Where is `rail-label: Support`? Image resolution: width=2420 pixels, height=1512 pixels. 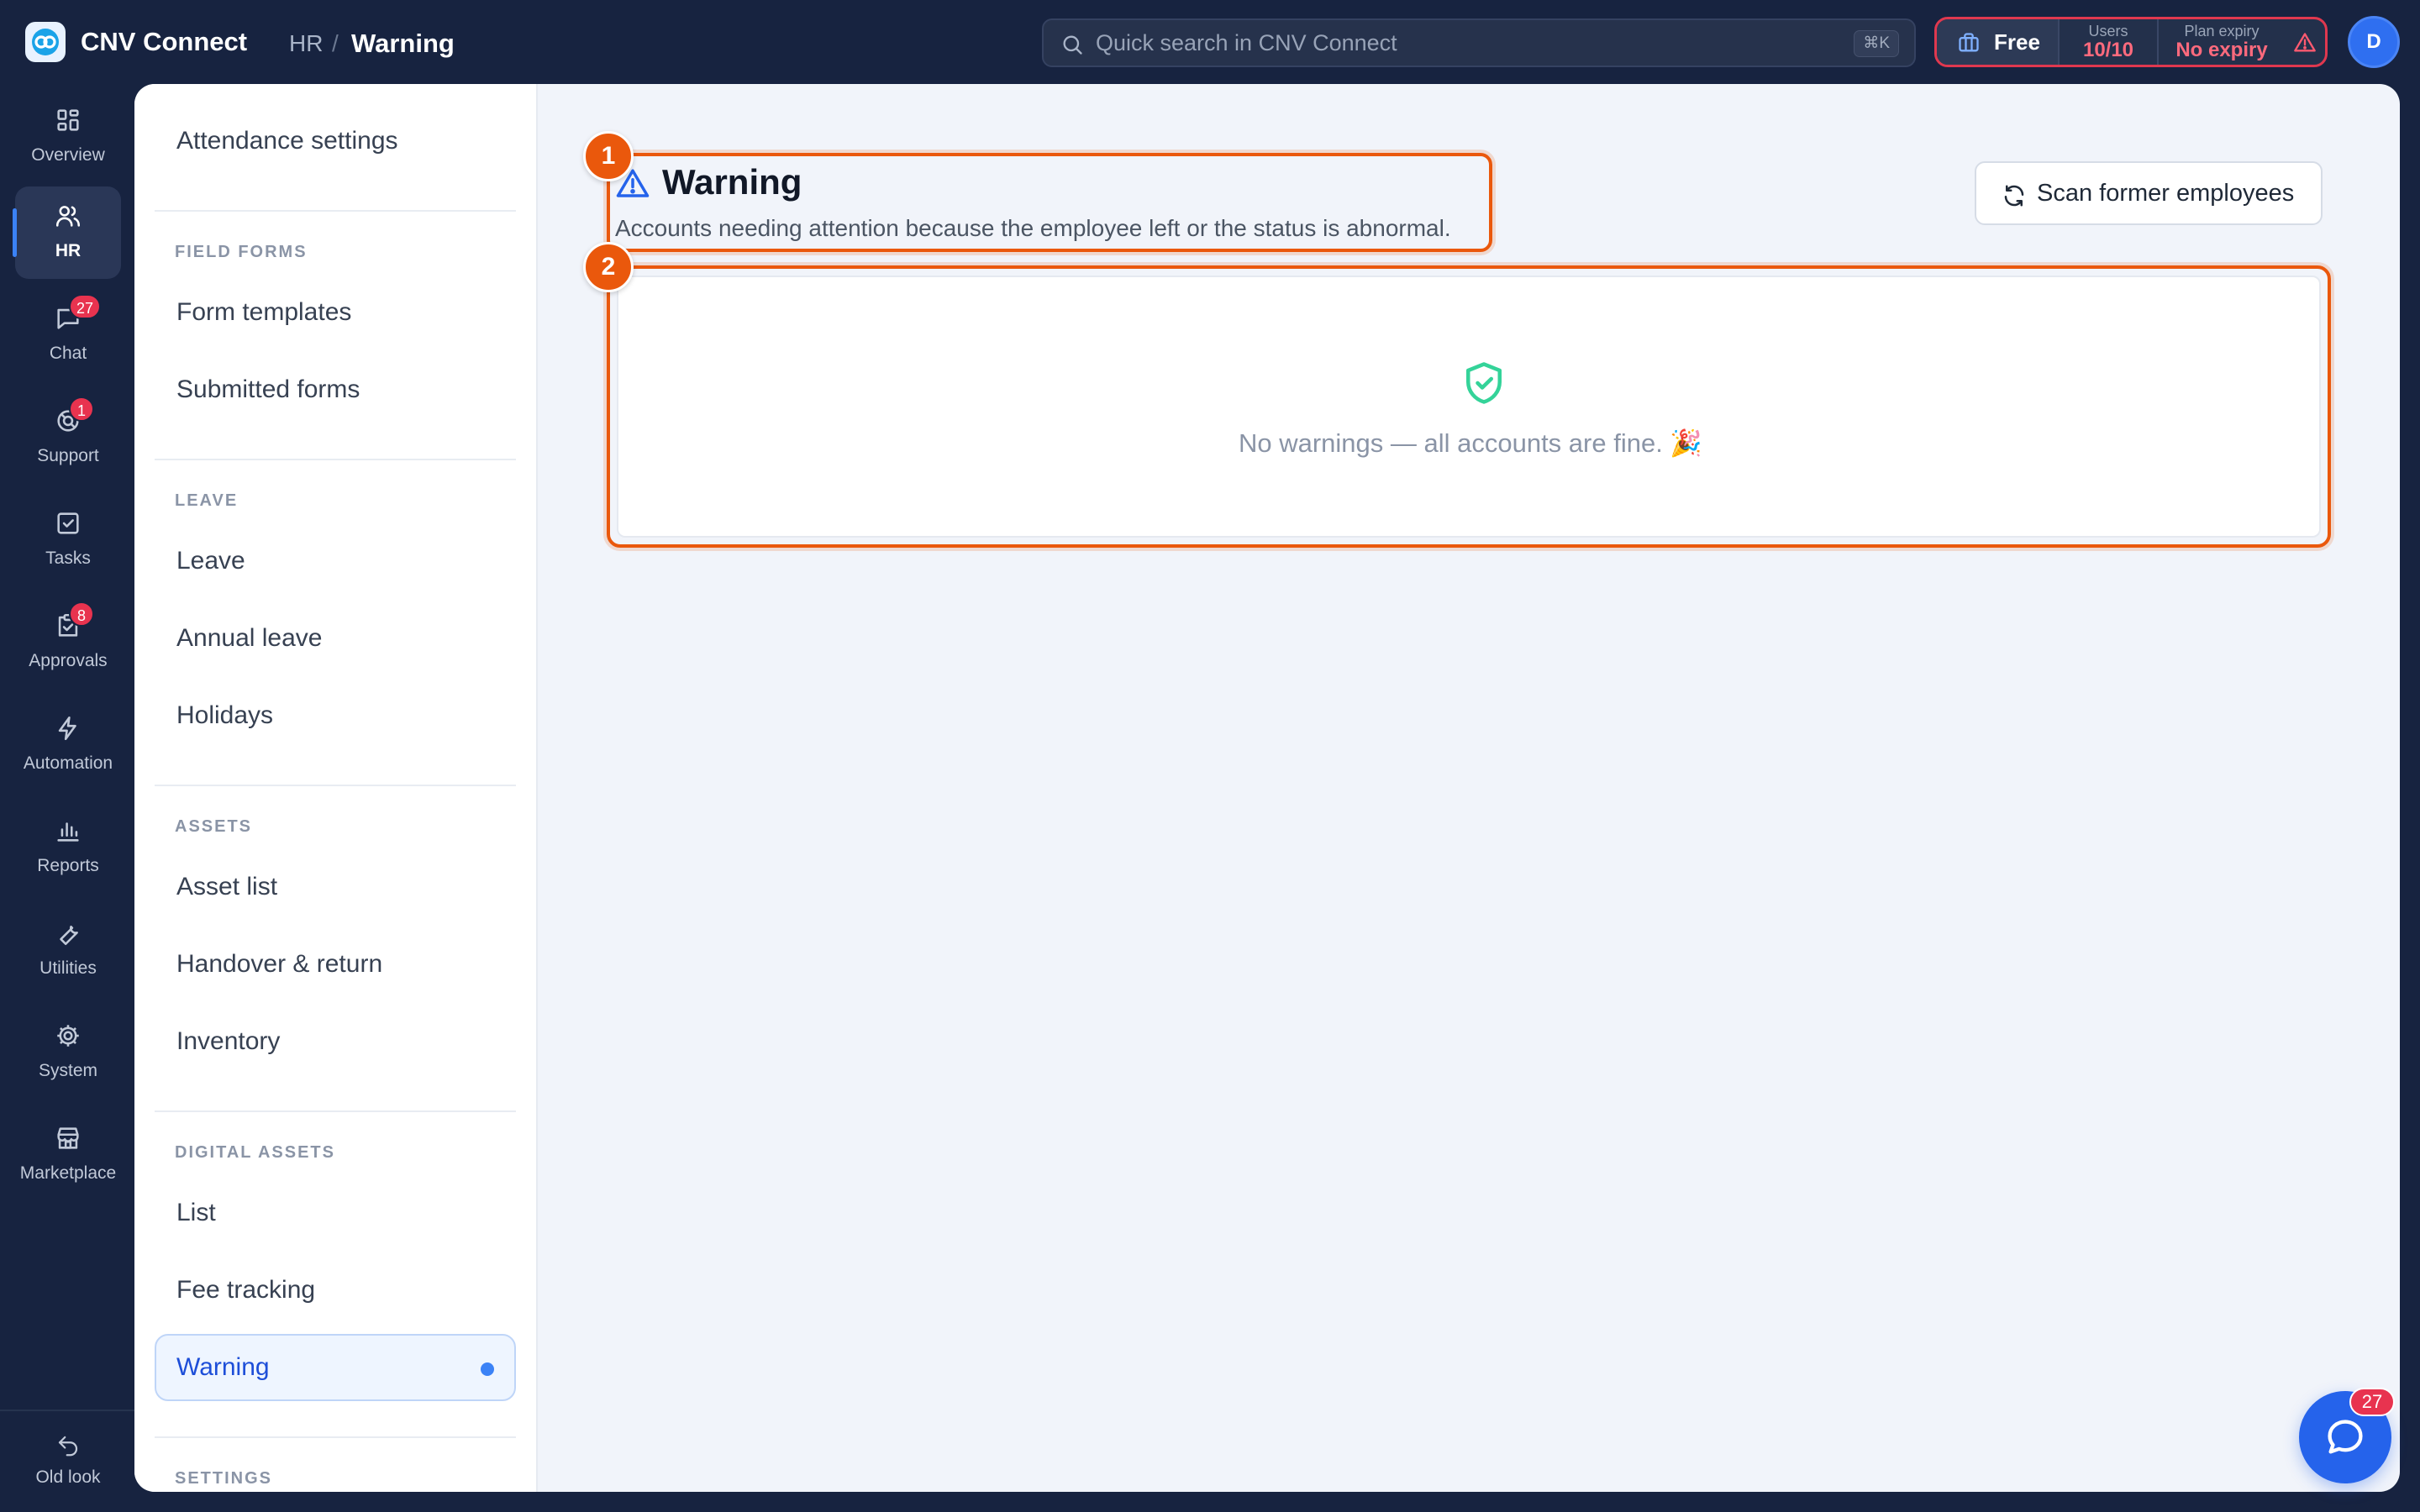 rail-label: Support is located at coordinates (68, 455).